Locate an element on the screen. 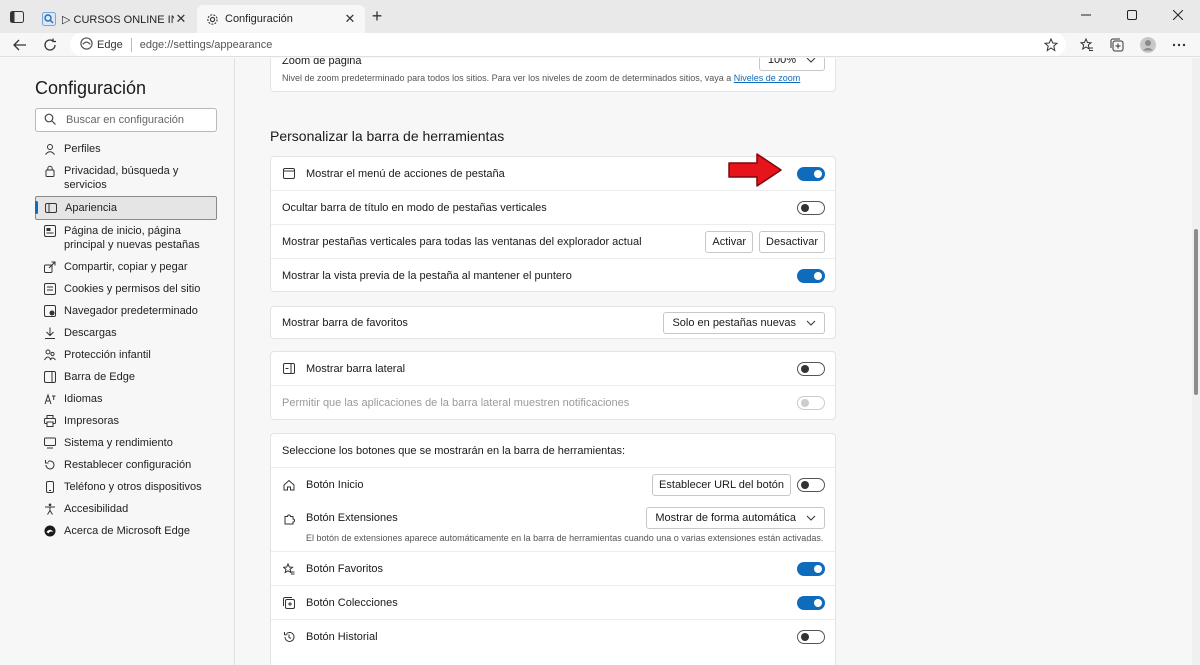 This screenshot has height=665, width=1200. search-input is located at coordinates (136, 120).